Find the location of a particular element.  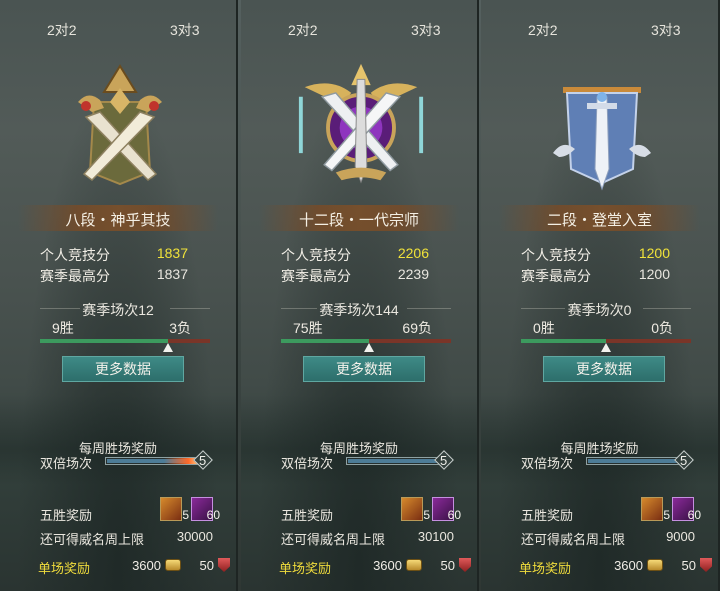

personal-score-value: 1200 is located at coordinates (654, 253).